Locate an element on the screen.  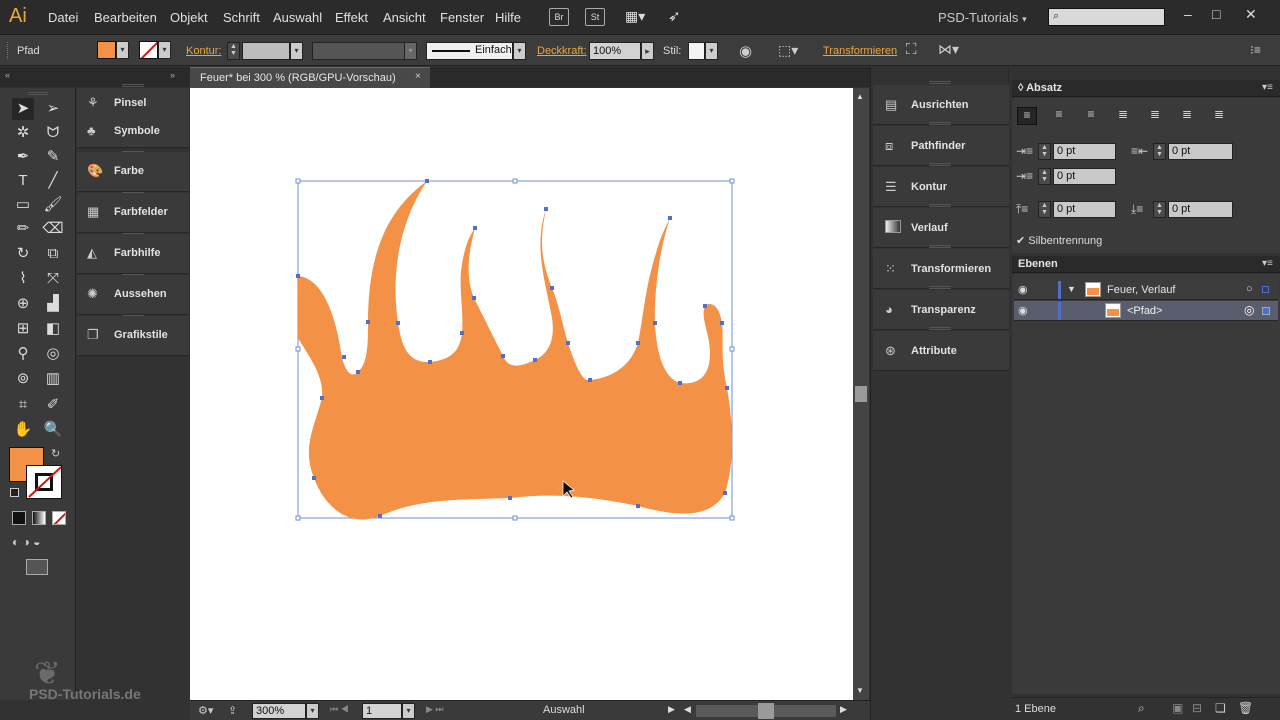
mesh-tool-icon: ⊞ is located at coordinates (23, 329).